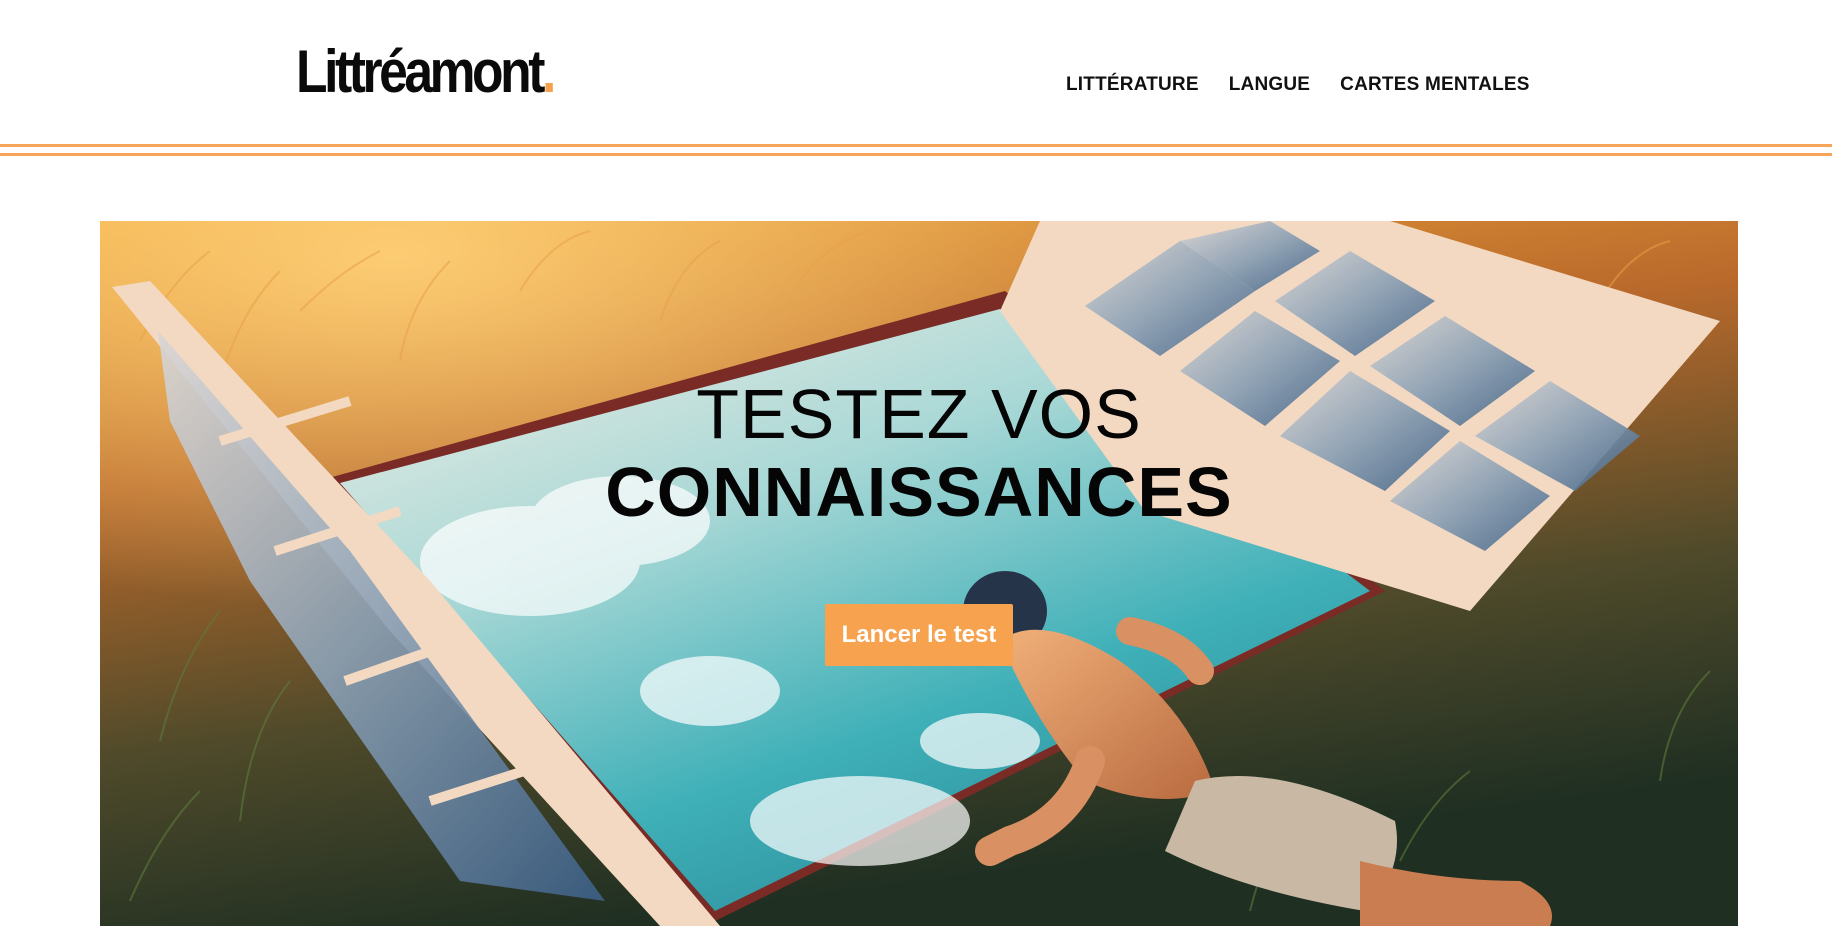 This screenshot has height=926, width=1832. Describe the element at coordinates (916, 145) in the screenshot. I see `header-divider-top` at that location.